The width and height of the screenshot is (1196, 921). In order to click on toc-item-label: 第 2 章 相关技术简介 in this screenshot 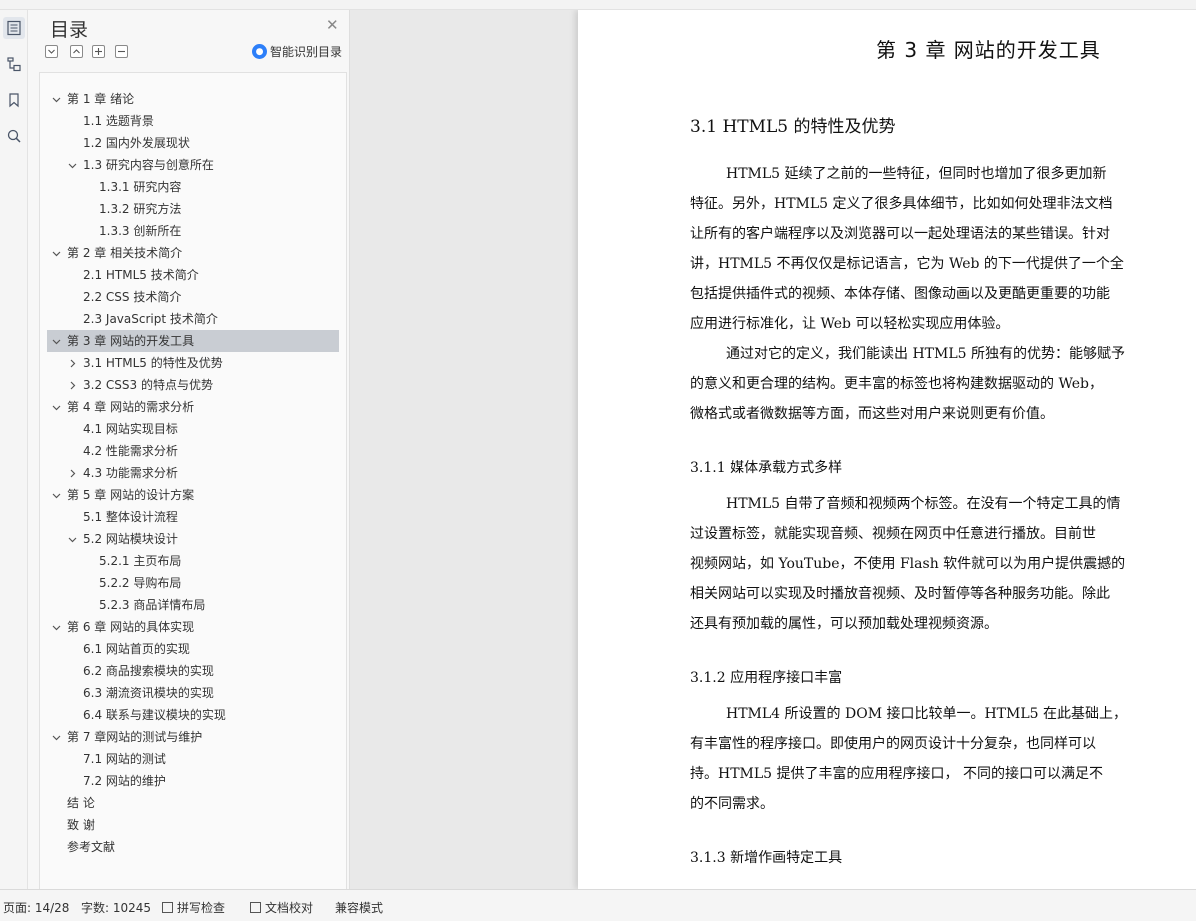, I will do `click(125, 253)`.